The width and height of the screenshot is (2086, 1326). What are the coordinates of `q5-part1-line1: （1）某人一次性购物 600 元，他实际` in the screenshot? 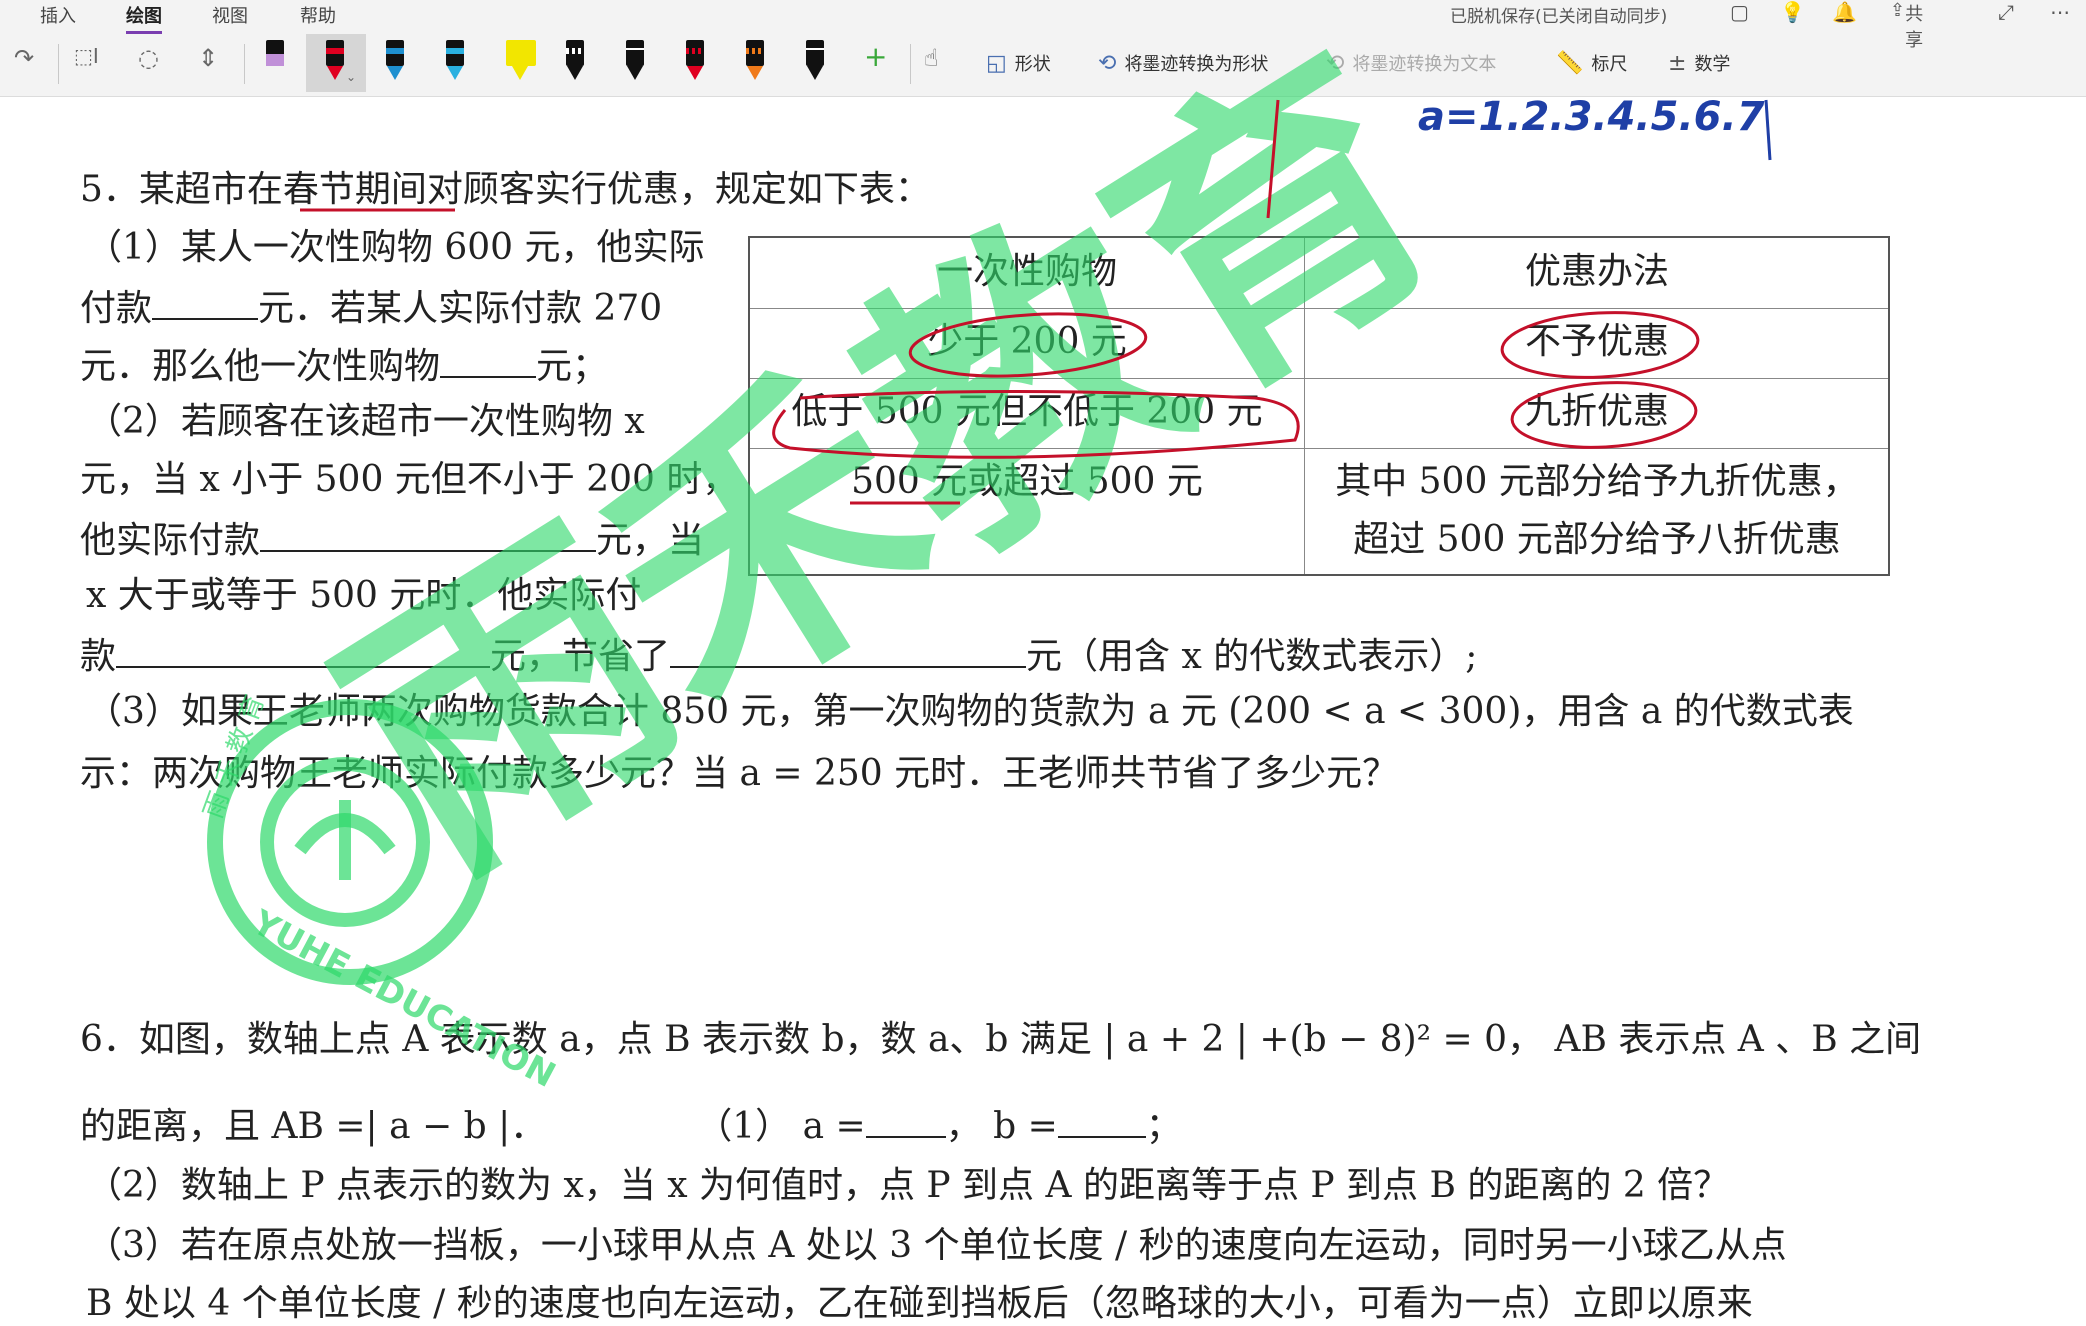 It's located at (395, 247).